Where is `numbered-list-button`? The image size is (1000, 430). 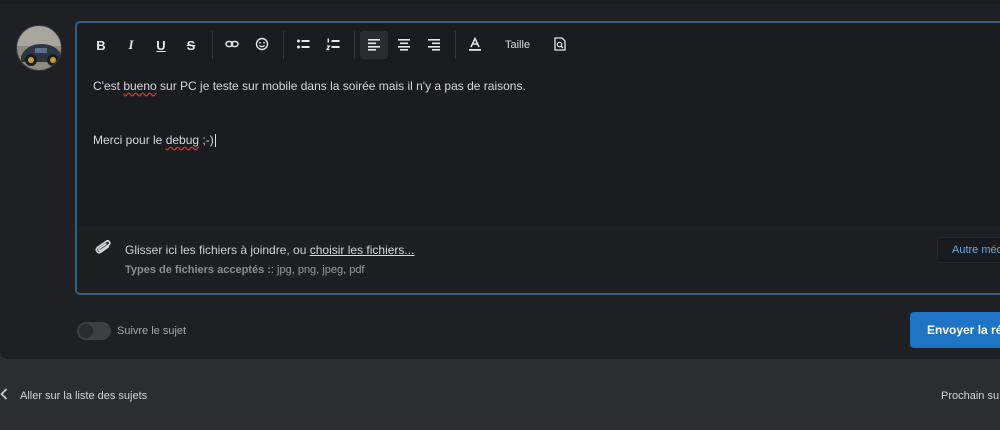 numbered-list-button is located at coordinates (333, 45).